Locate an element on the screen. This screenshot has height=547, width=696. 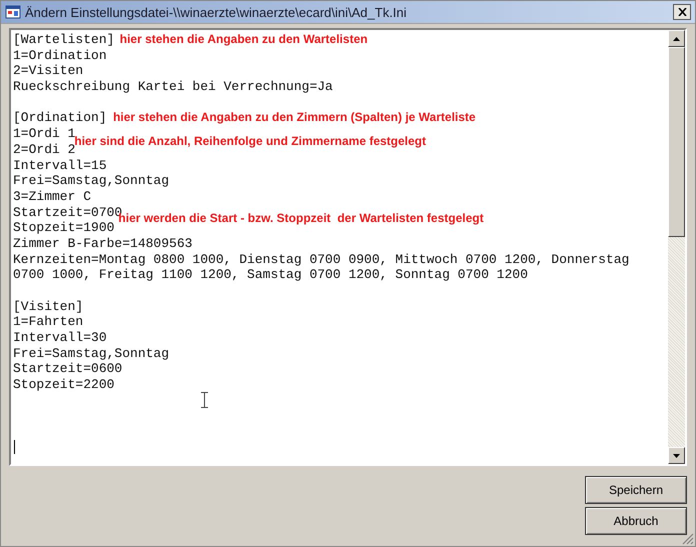
text-line: 1=Ordi 1 is located at coordinates (44, 134).